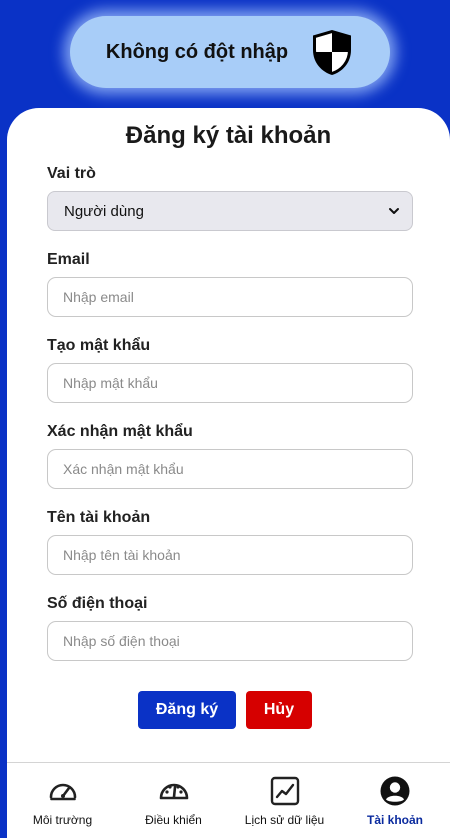 Image resolution: width=450 pixels, height=838 pixels. I want to click on nav-label-control: Điều khiển, so click(173, 820).